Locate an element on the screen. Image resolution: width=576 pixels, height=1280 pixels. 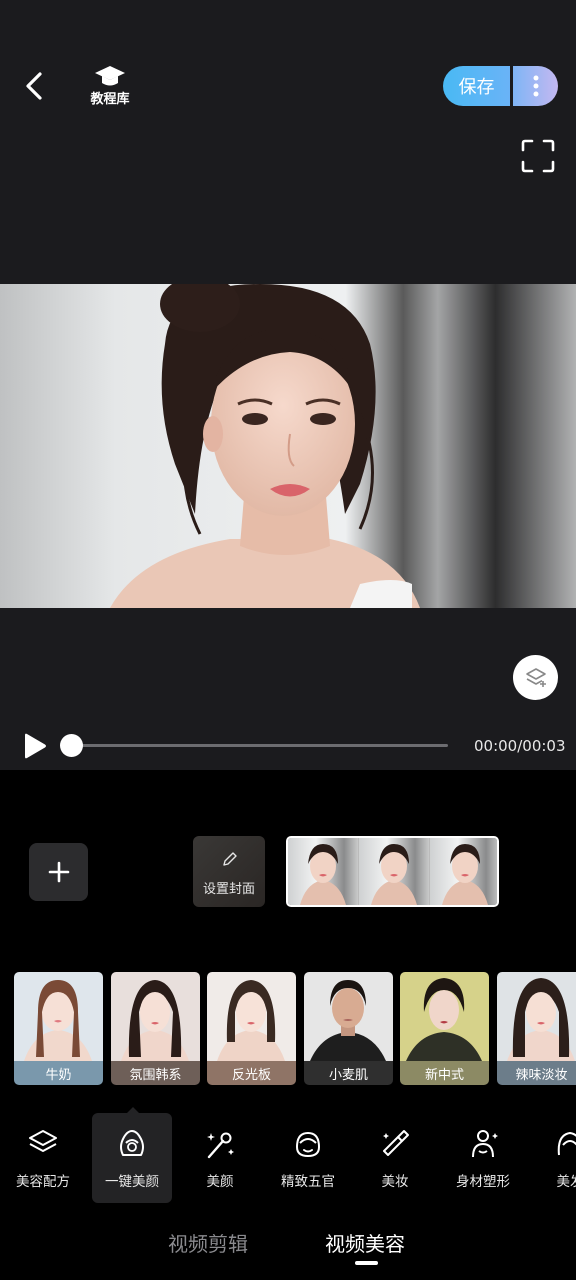
beauty-tools-bar: 美容配方 一键美颜 美颜 精致五官 美妆 身材塑形 美发 is located at coordinates (288, 1155).